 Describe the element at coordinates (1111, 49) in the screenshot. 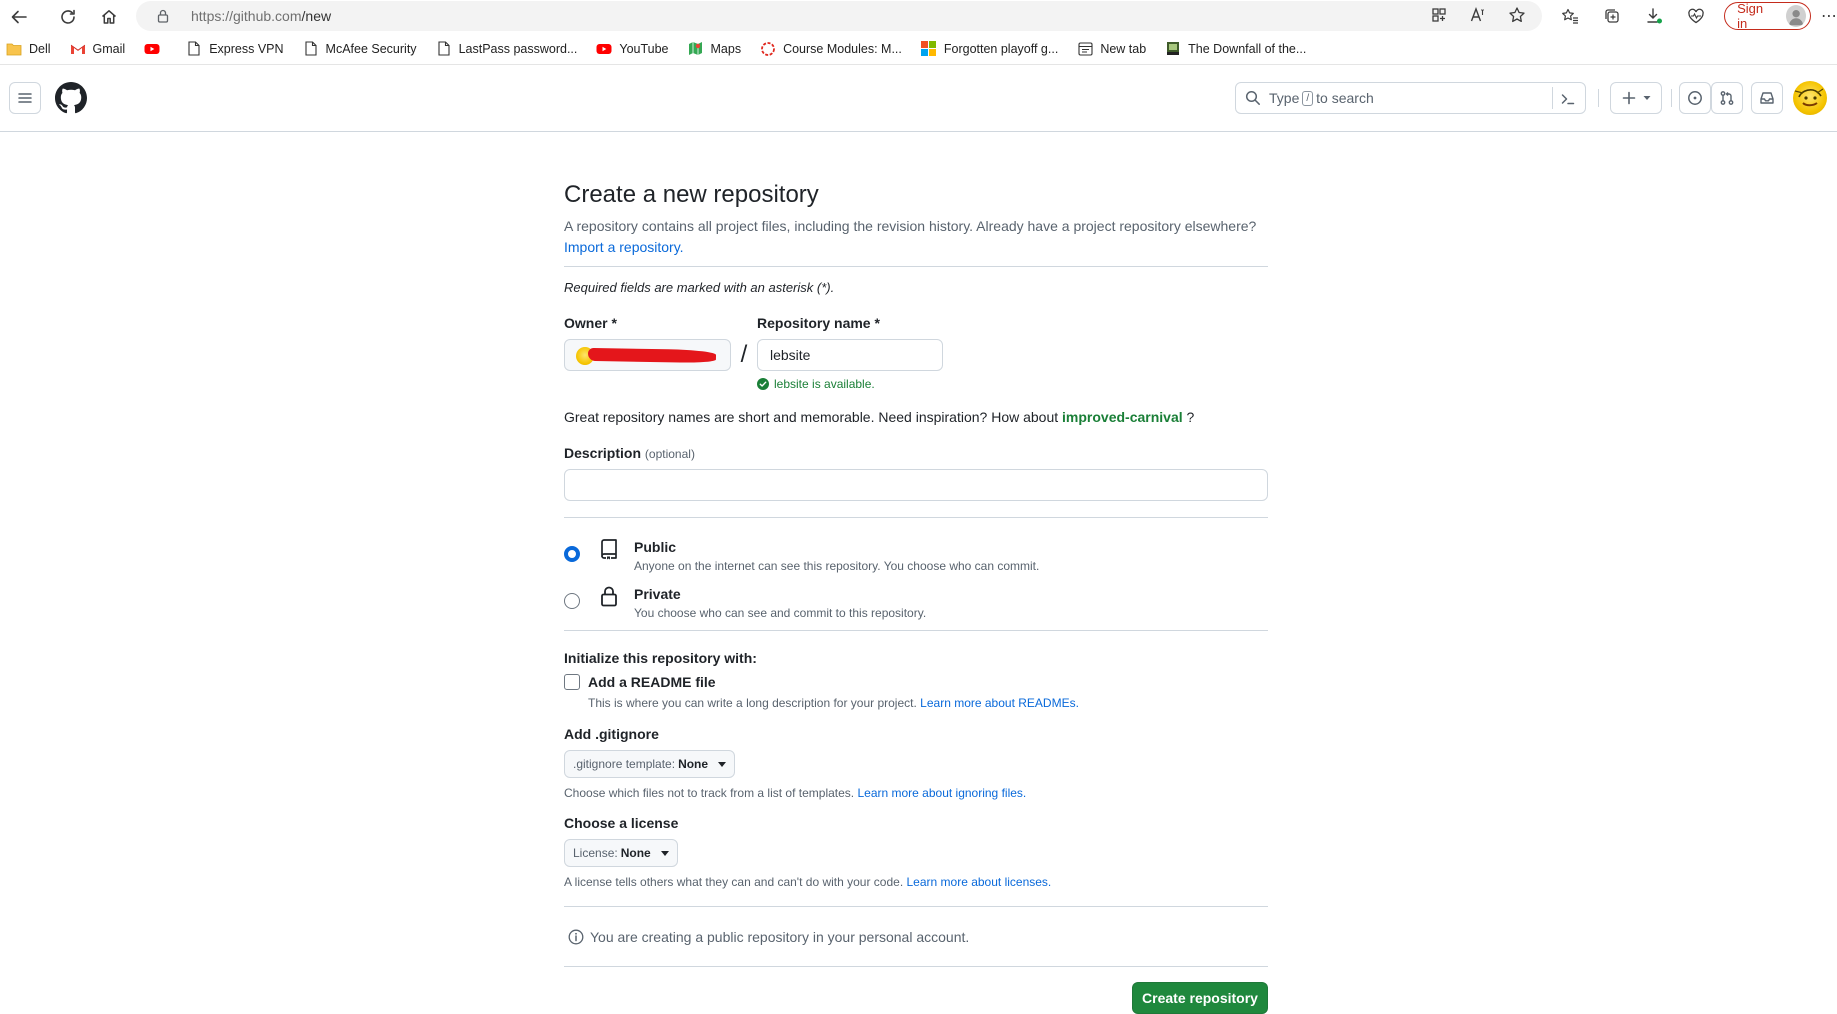

I see `bookmark-new-tab: New tab` at that location.